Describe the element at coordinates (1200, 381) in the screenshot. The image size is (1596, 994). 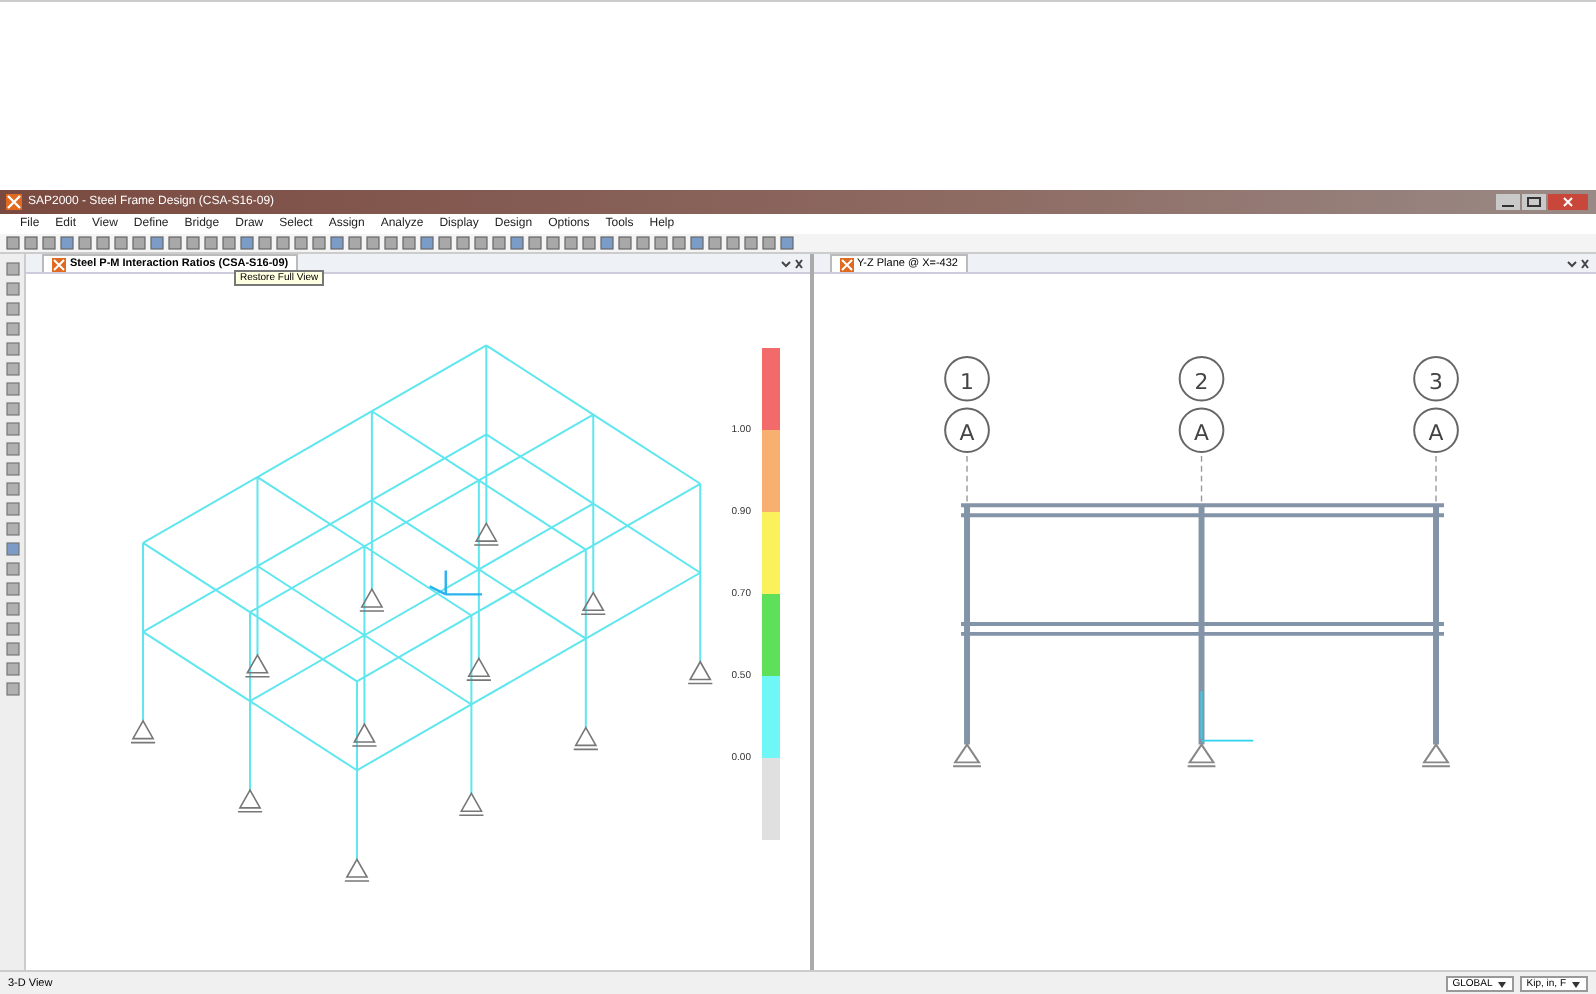
I see `grid-label: 2` at that location.